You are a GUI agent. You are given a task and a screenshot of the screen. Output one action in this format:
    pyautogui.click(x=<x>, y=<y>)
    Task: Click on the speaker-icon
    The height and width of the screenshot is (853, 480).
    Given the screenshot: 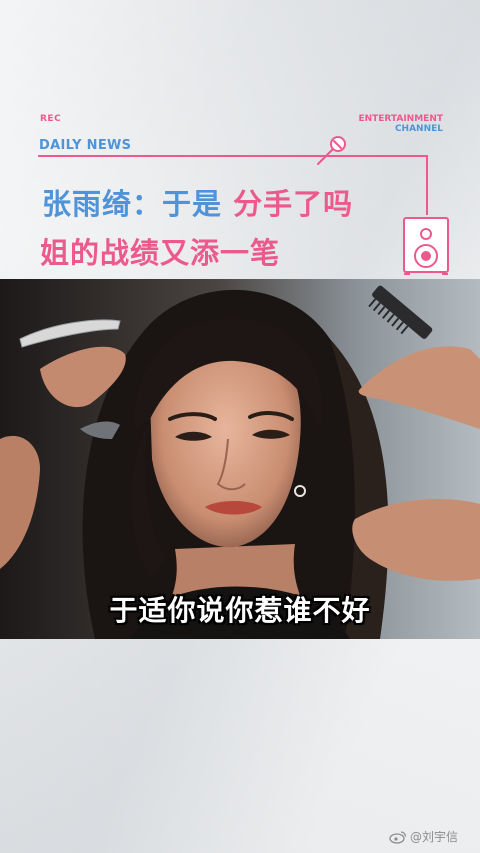 What is the action you would take?
    pyautogui.click(x=426, y=246)
    